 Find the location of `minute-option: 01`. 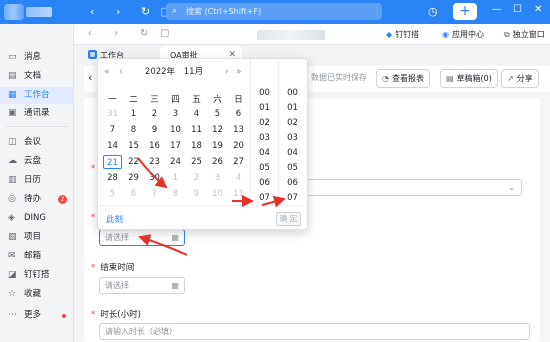

minute-option: 01 is located at coordinates (292, 108).